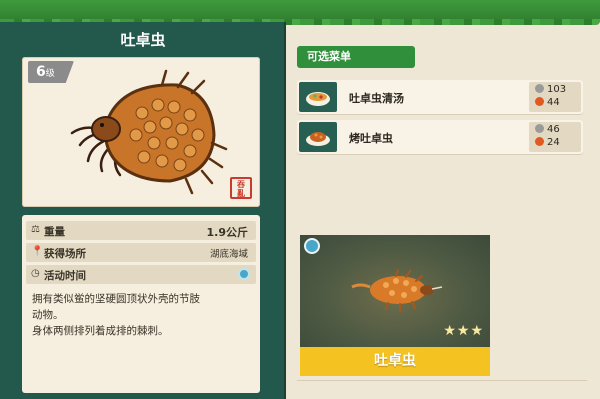 This screenshot has width=600, height=399. What do you see at coordinates (143, 40) in the screenshot?
I see `creature-title: 吐卓虫` at bounding box center [143, 40].